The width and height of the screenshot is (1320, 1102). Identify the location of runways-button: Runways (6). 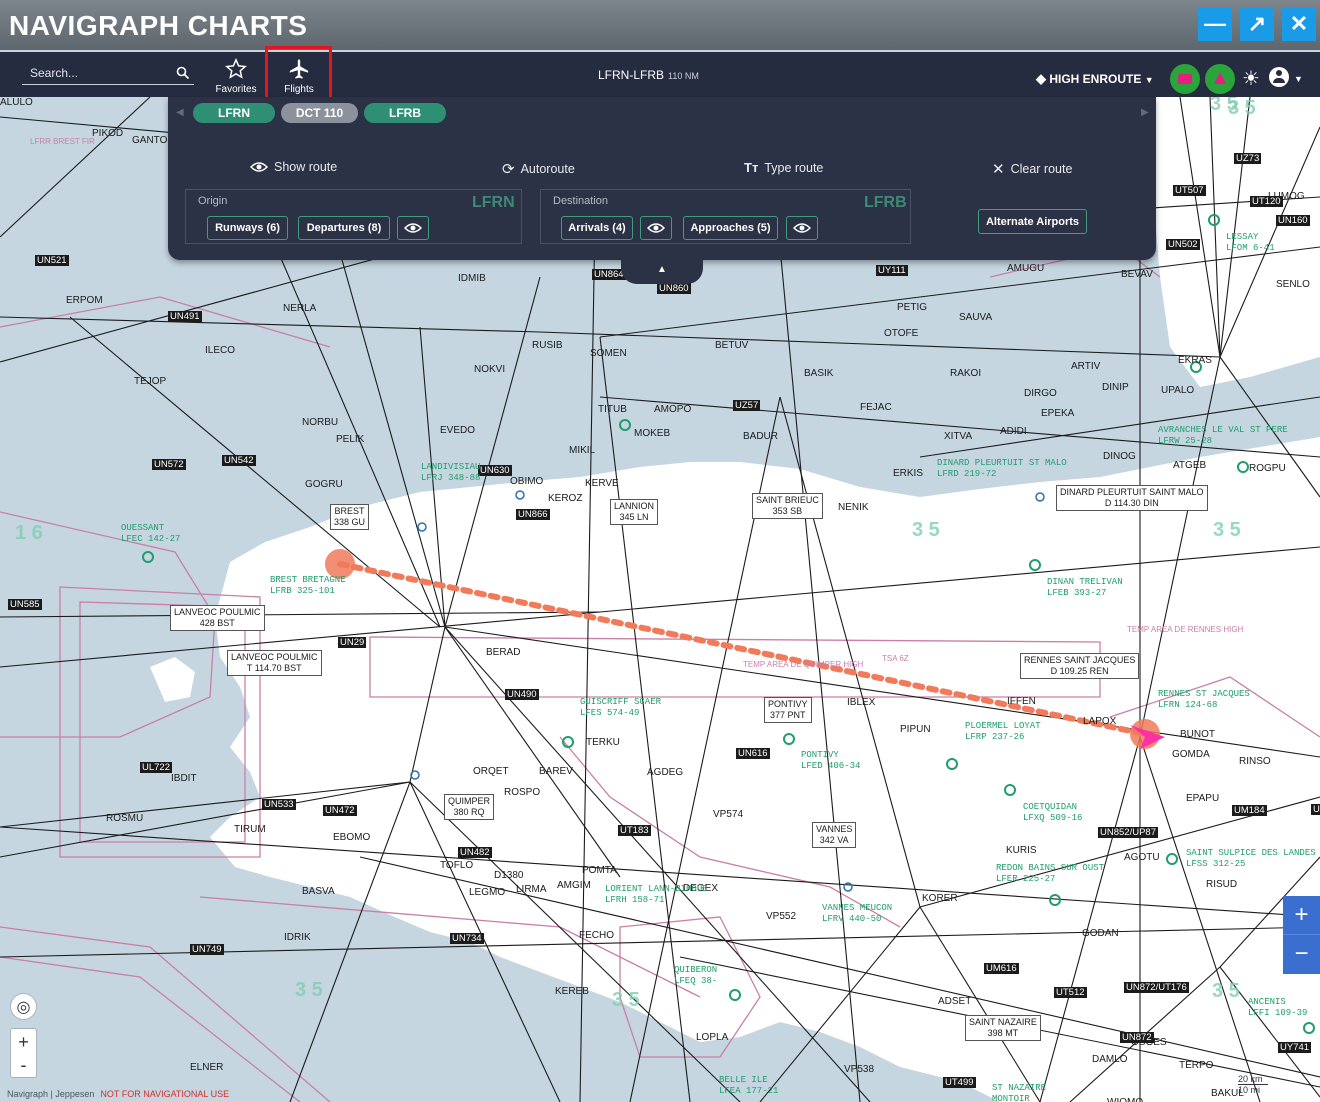
(247, 228).